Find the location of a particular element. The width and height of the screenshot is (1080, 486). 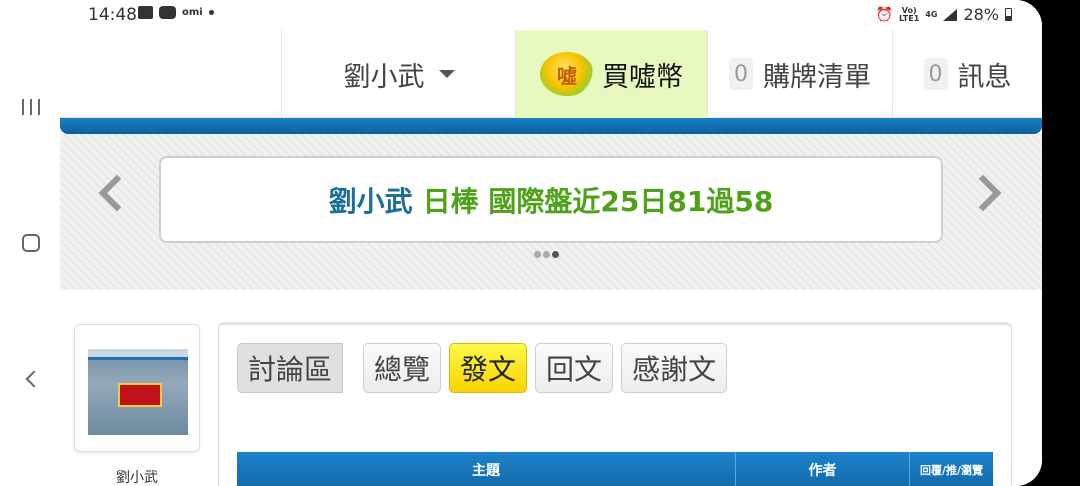

messages-button: 0 訊息 is located at coordinates (967, 74).